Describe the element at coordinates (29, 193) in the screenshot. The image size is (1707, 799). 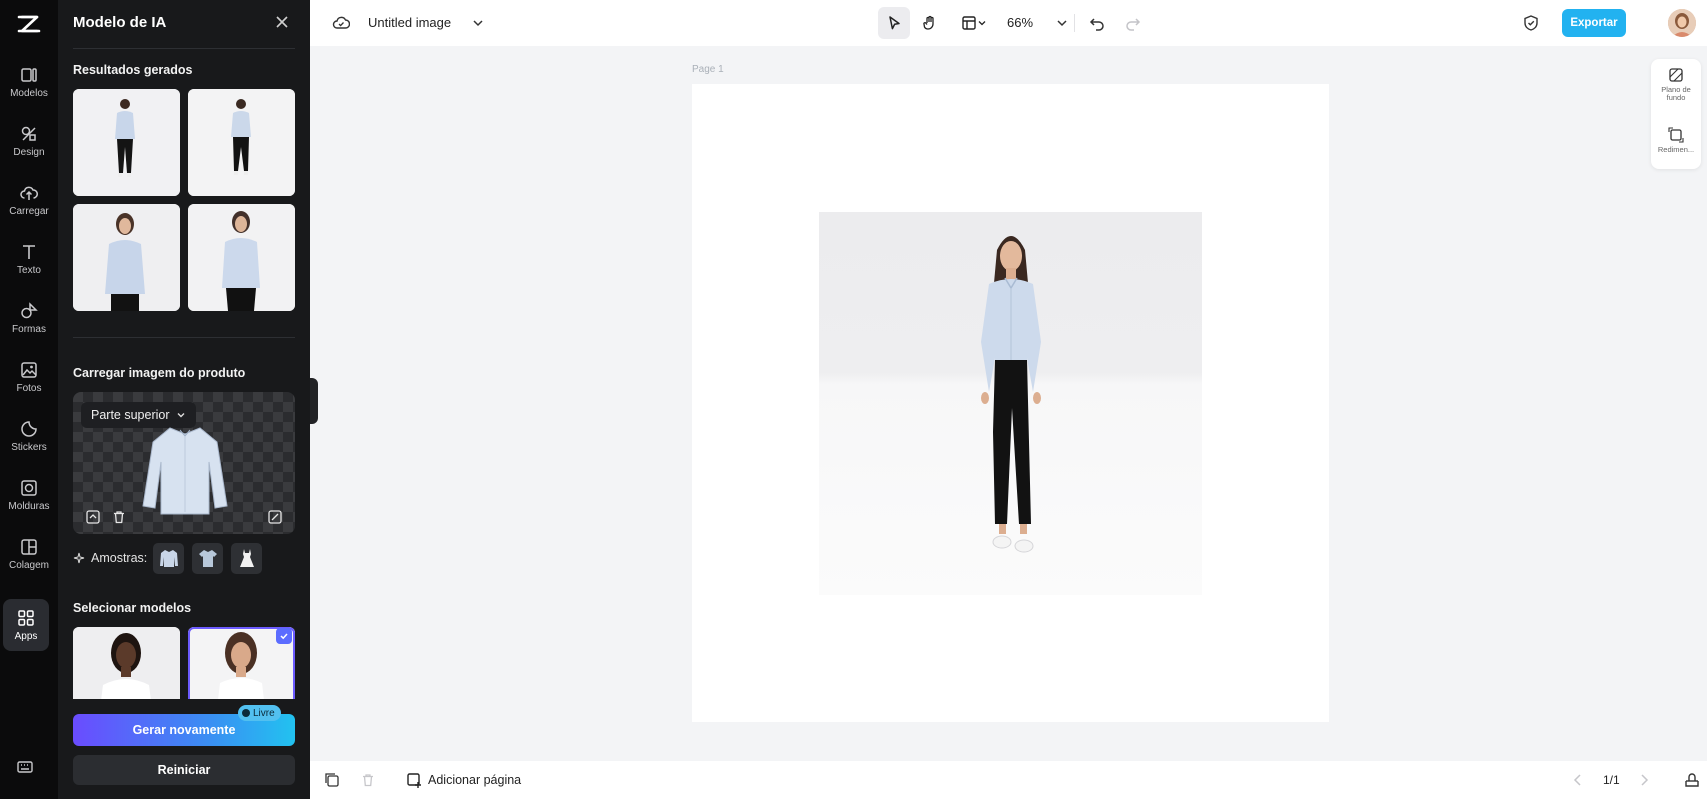
I see `upload-cloud-icon` at that location.